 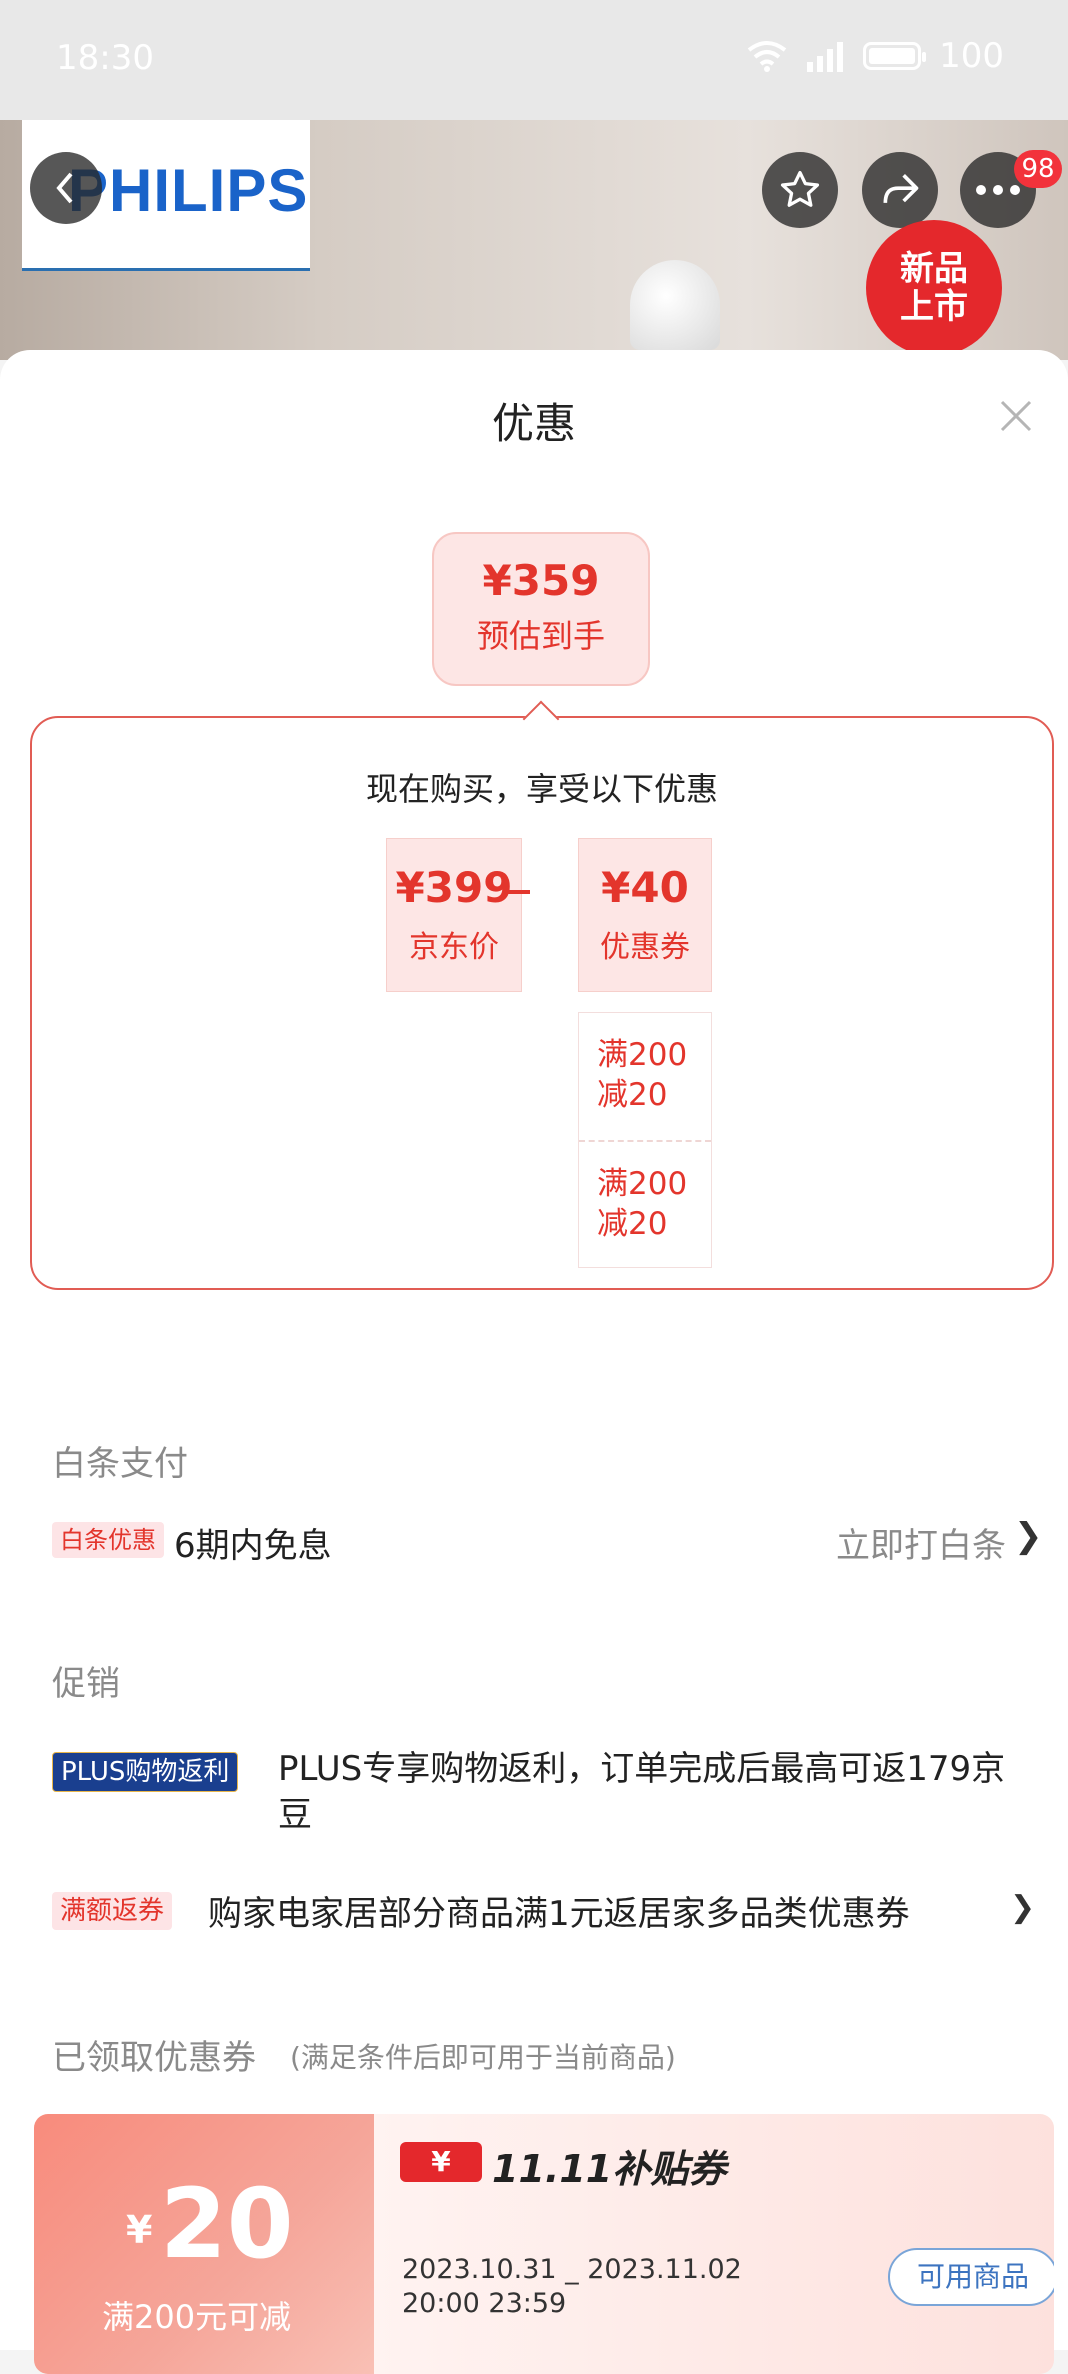 What do you see at coordinates (197, 2317) in the screenshot?
I see `coupon-condition: 满200元可减` at bounding box center [197, 2317].